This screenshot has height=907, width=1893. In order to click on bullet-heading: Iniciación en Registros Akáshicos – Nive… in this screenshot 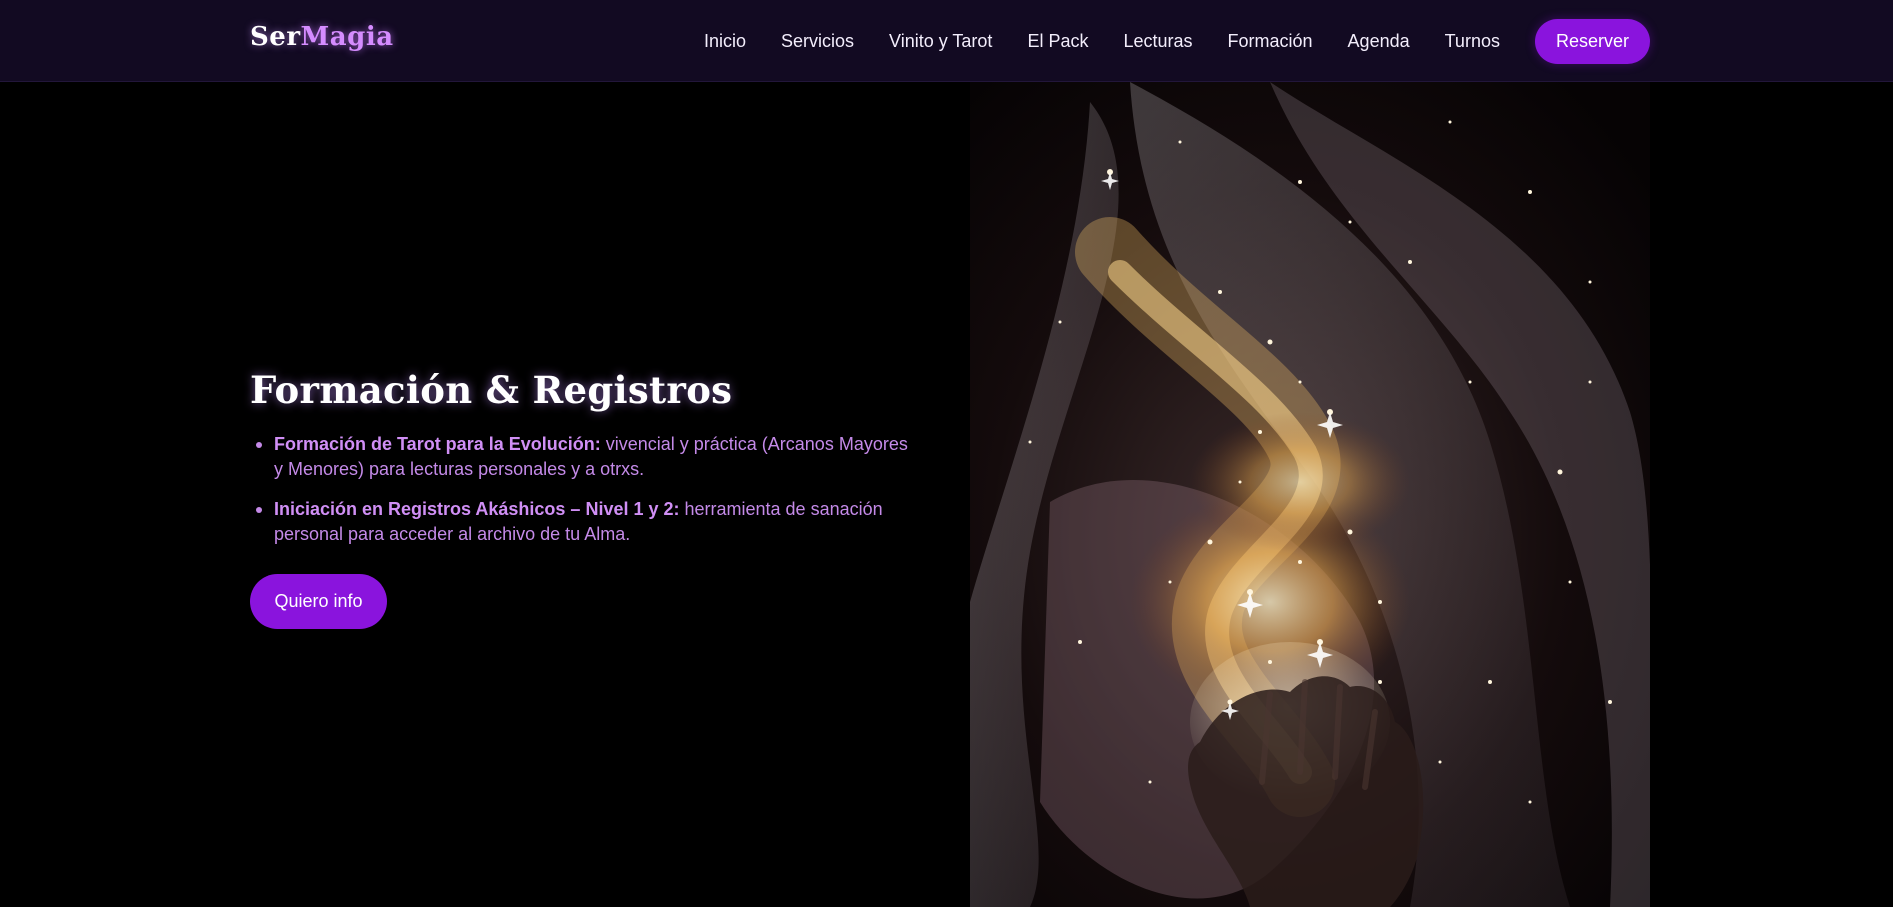, I will do `click(477, 509)`.